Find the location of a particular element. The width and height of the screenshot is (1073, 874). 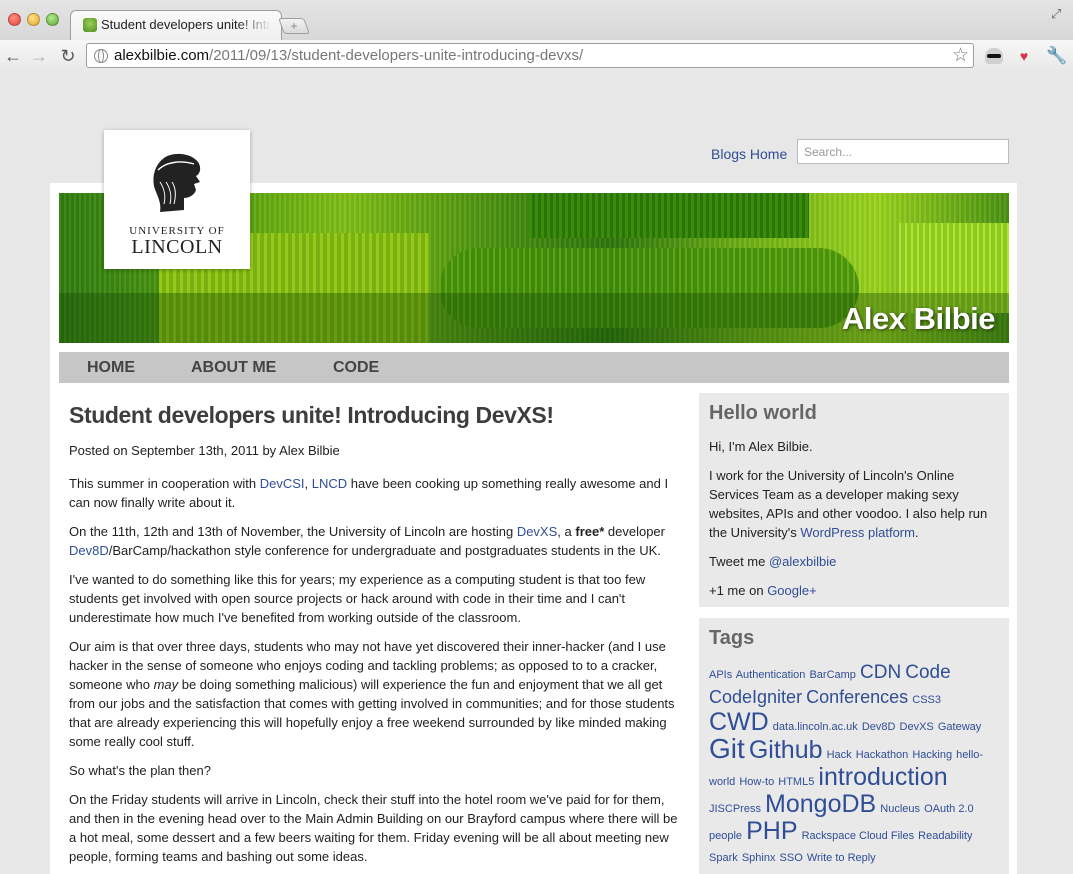

devcsi-link: DevCSI is located at coordinates (282, 483).